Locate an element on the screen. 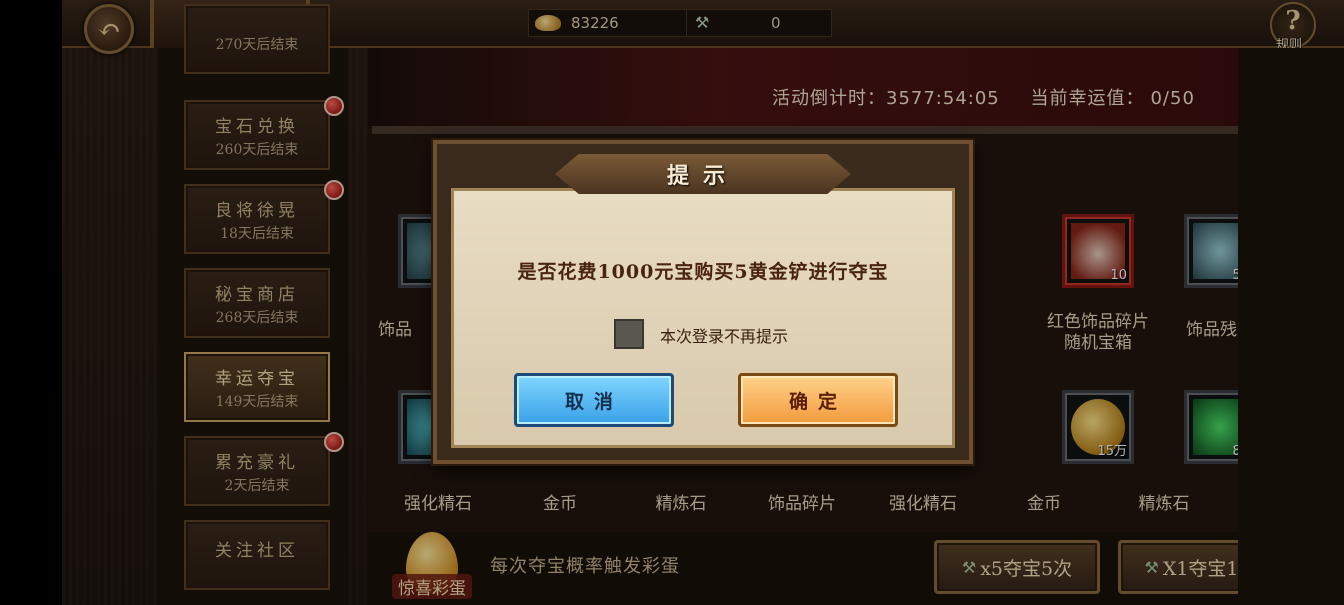 Image resolution: width=1344 pixels, height=605 pixels. checkbox-label: 本次登录不再提示 is located at coordinates (724, 336).